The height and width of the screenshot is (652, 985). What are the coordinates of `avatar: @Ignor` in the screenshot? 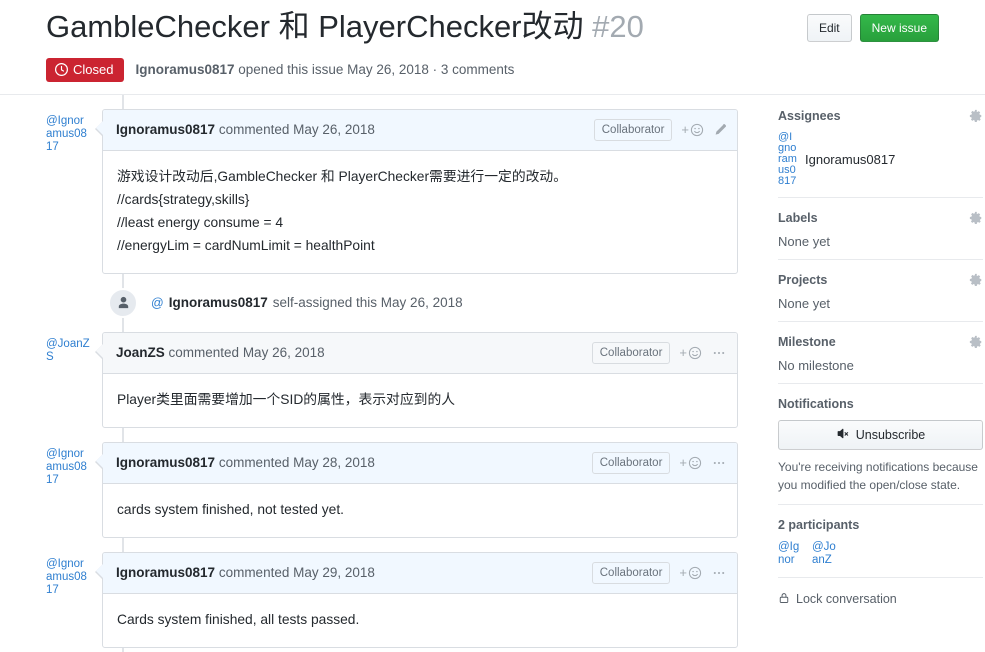 It's located at (791, 554).